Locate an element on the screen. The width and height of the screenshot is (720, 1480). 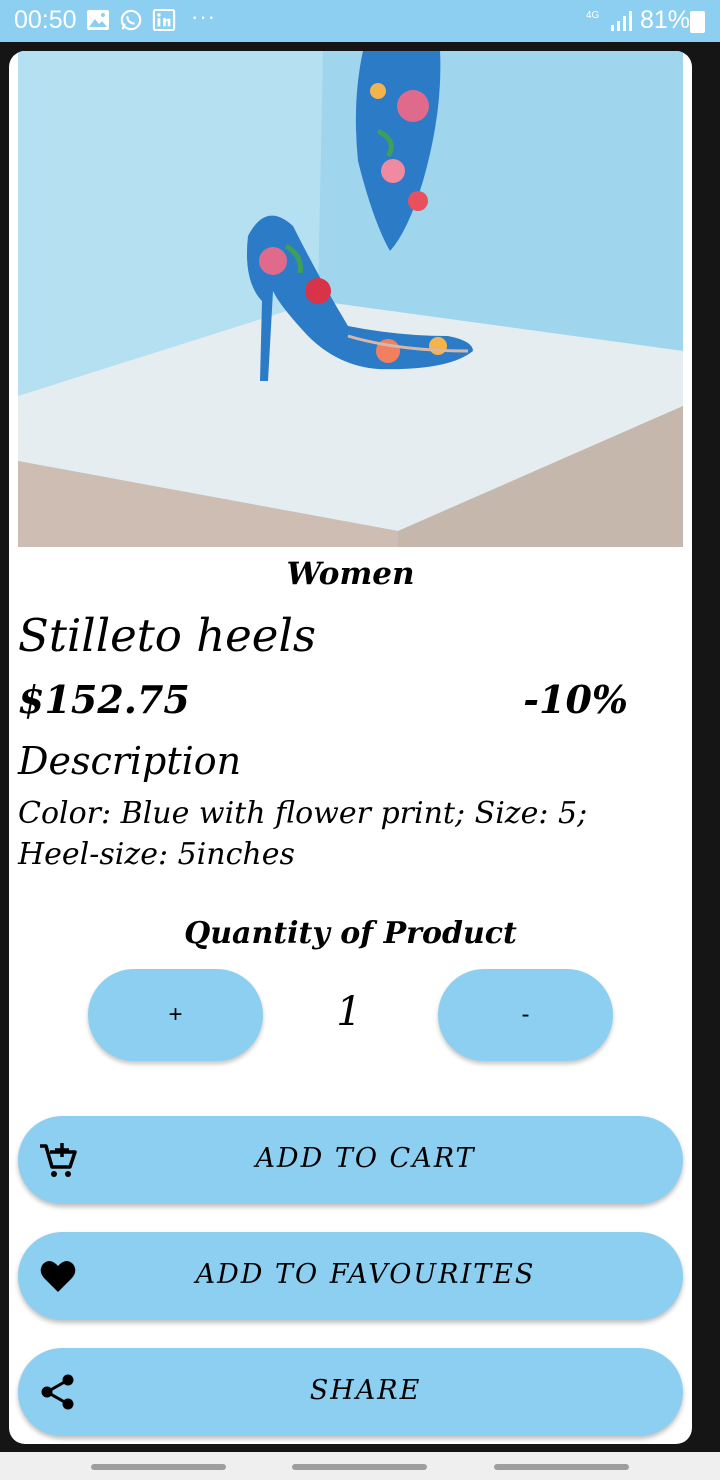
navigation-bar is located at coordinates (360, 1466).